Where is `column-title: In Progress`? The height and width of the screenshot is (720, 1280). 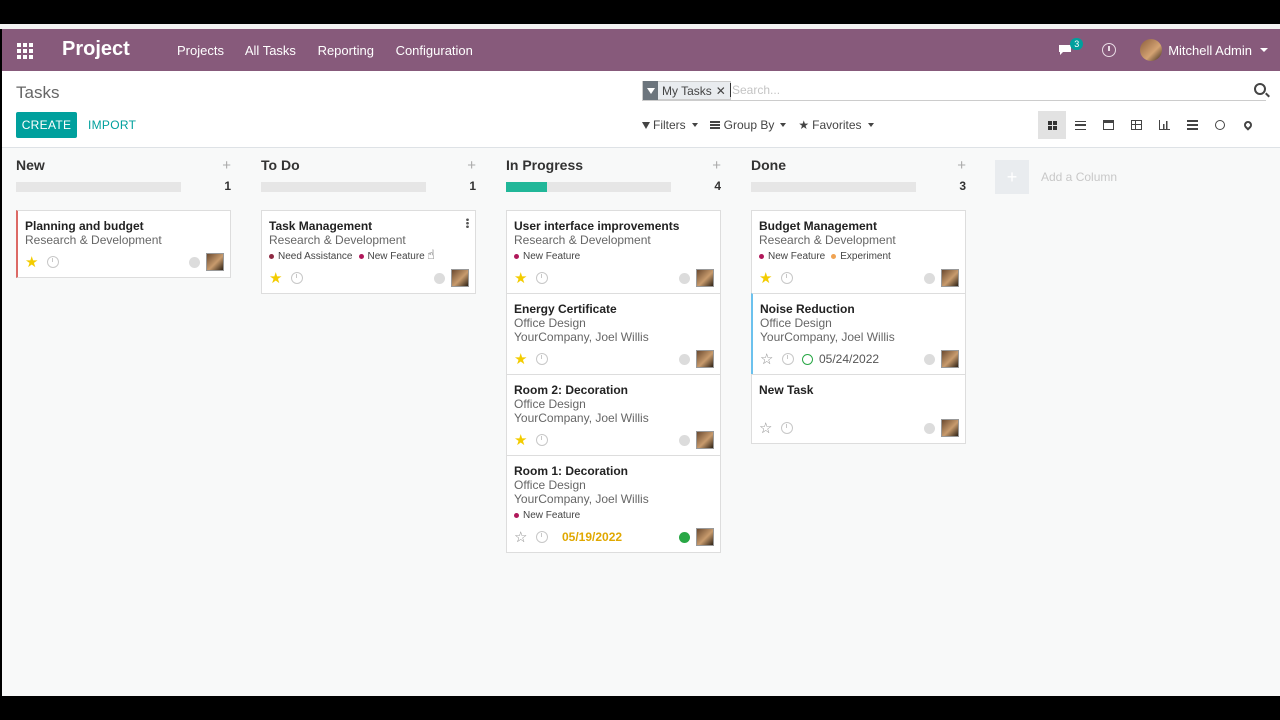 column-title: In Progress is located at coordinates (613, 165).